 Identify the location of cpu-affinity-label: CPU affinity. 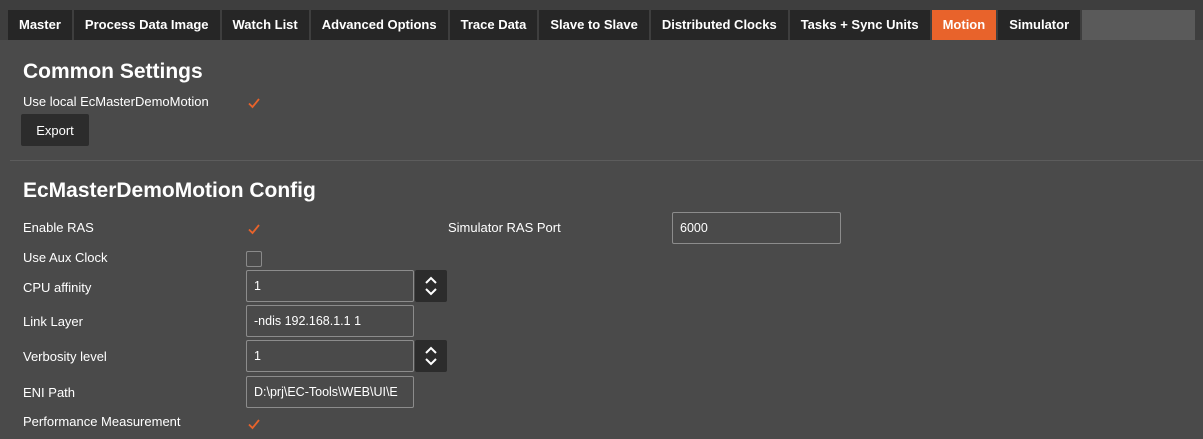
(57, 287).